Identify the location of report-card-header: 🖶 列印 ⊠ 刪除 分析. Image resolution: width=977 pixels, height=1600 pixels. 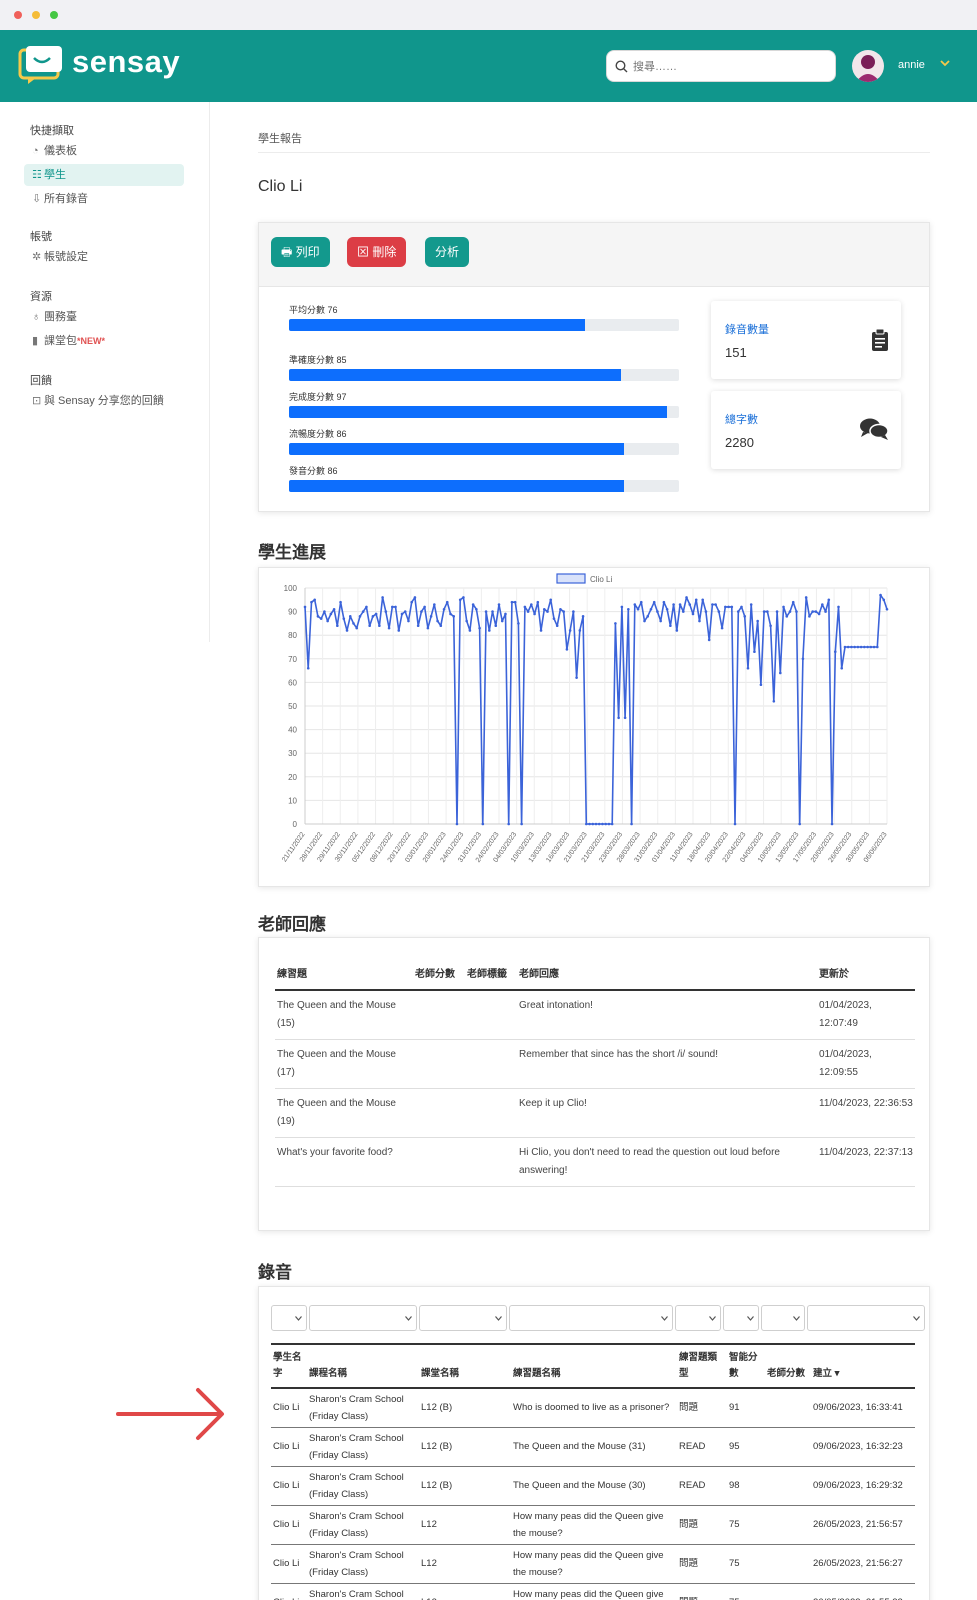
(594, 255).